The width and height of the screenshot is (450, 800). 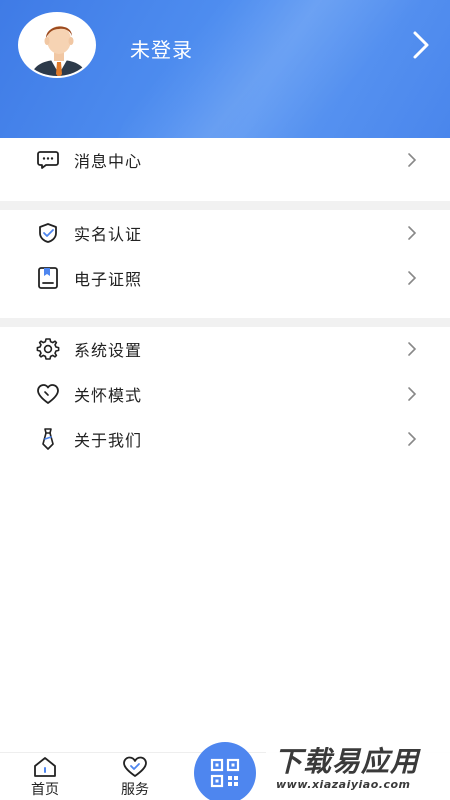 I want to click on avatar, so click(x=57, y=45).